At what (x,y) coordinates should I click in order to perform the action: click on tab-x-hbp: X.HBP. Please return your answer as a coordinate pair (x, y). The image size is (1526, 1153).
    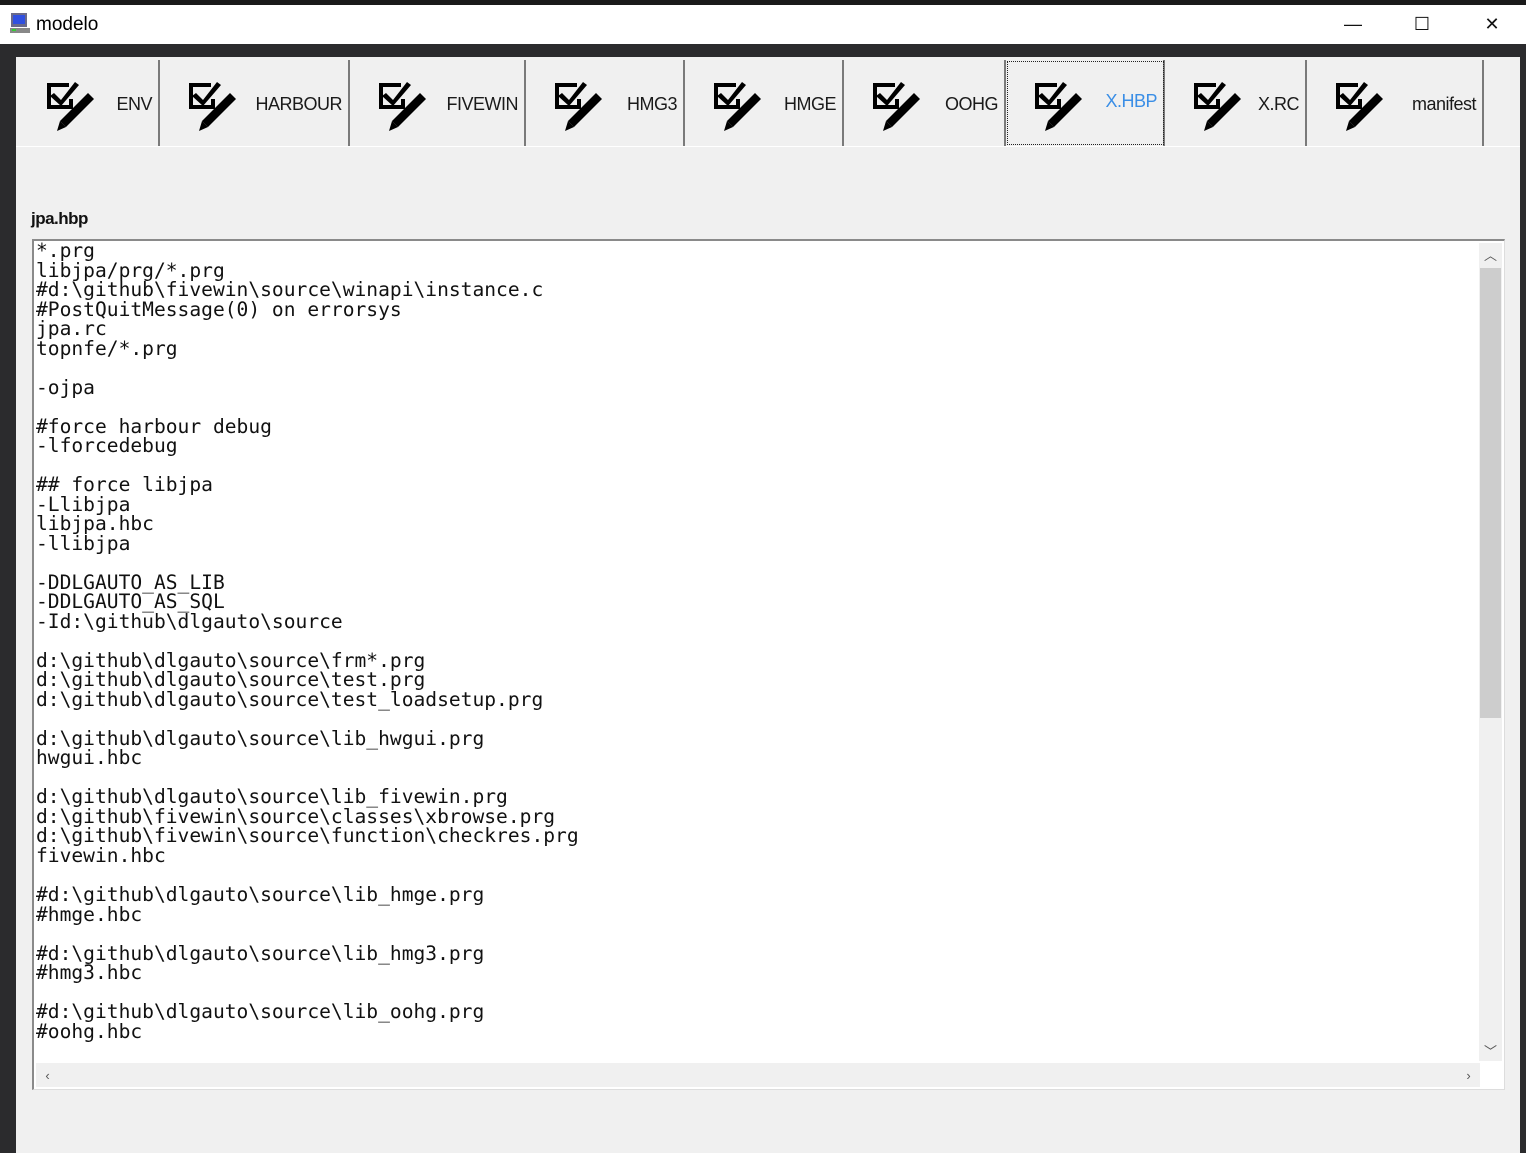
    Looking at the image, I should click on (1085, 103).